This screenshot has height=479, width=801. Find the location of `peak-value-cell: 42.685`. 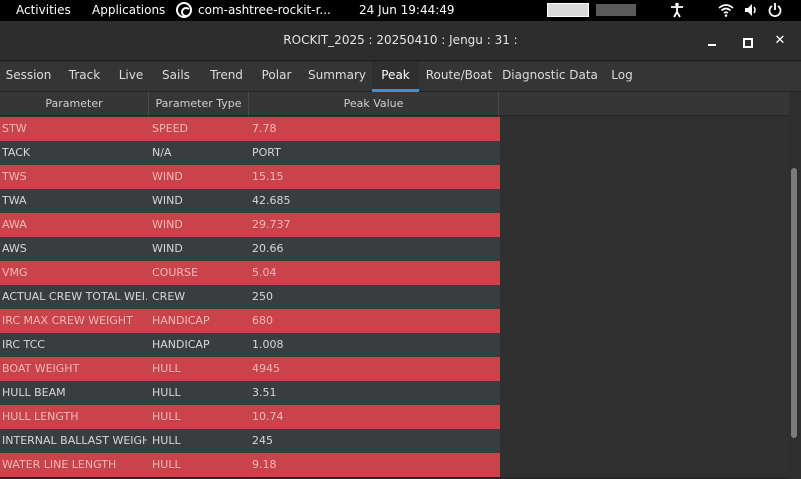

peak-value-cell: 42.685 is located at coordinates (271, 200).